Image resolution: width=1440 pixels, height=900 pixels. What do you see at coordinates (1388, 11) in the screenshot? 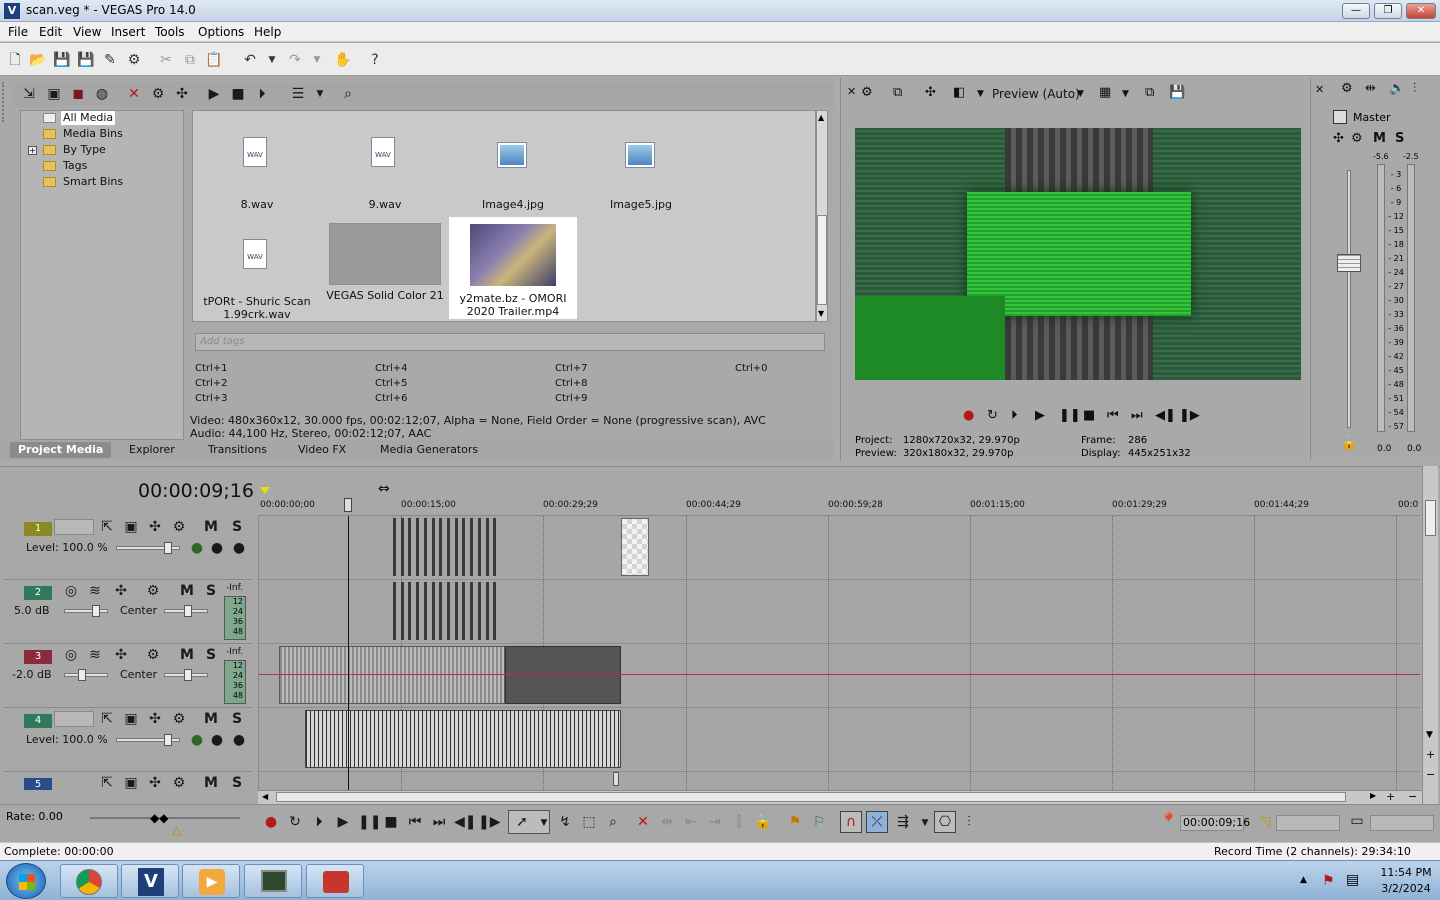
I see `maximize-button: ❐` at bounding box center [1388, 11].